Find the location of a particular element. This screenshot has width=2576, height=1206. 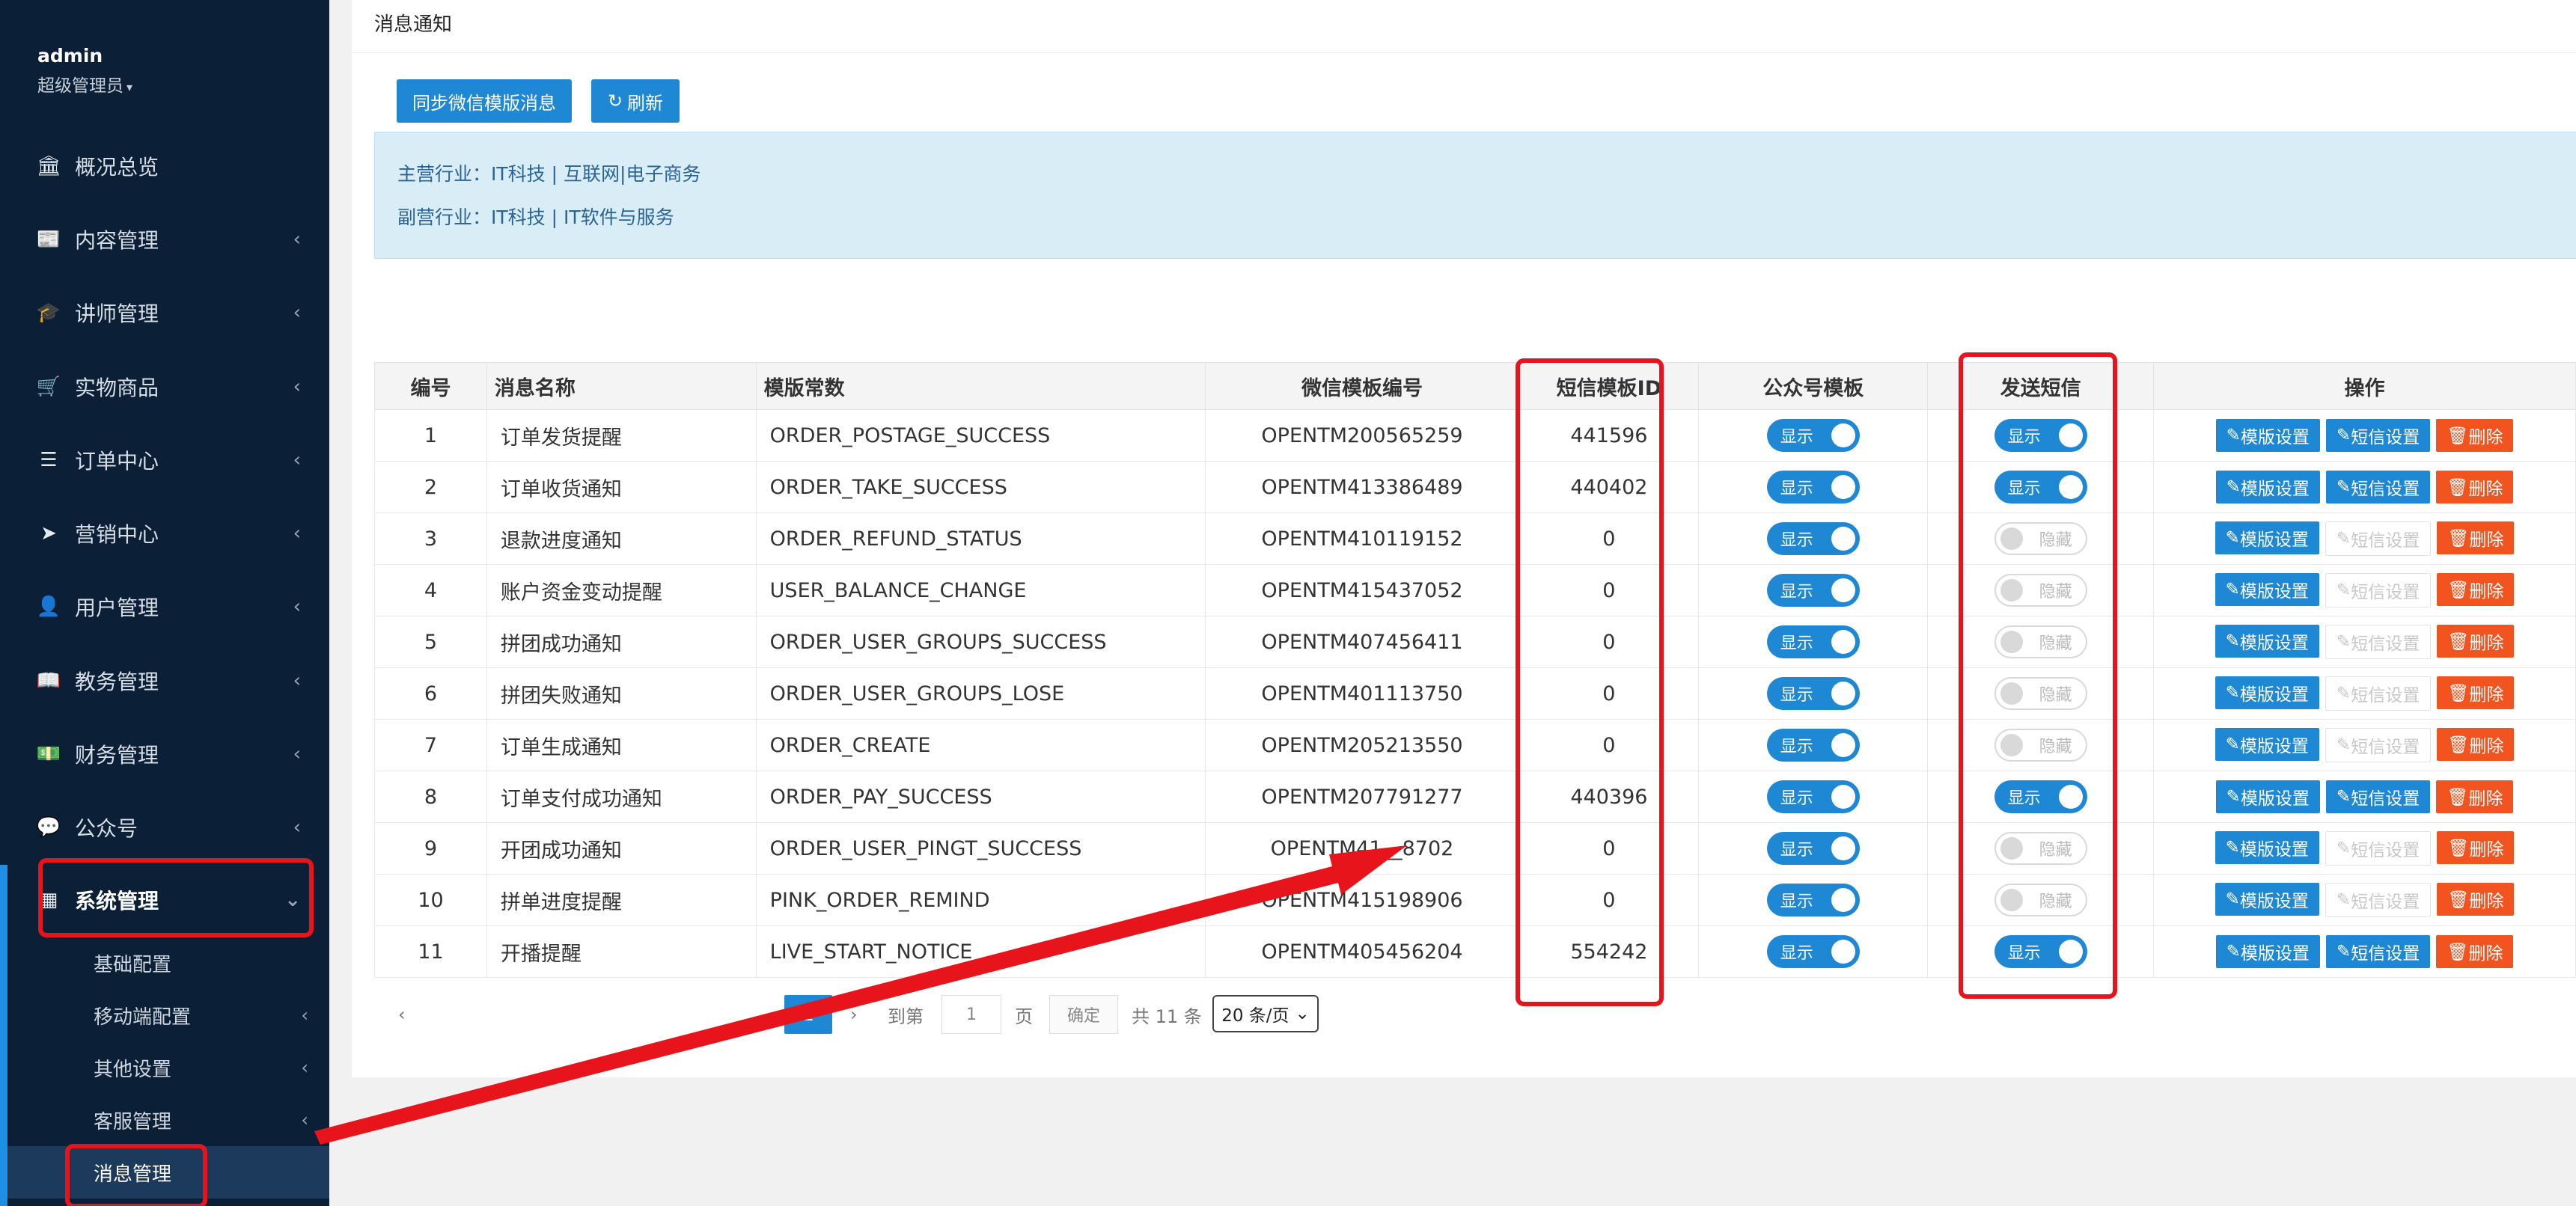

highlight-sms-id-column is located at coordinates (1590, 682).